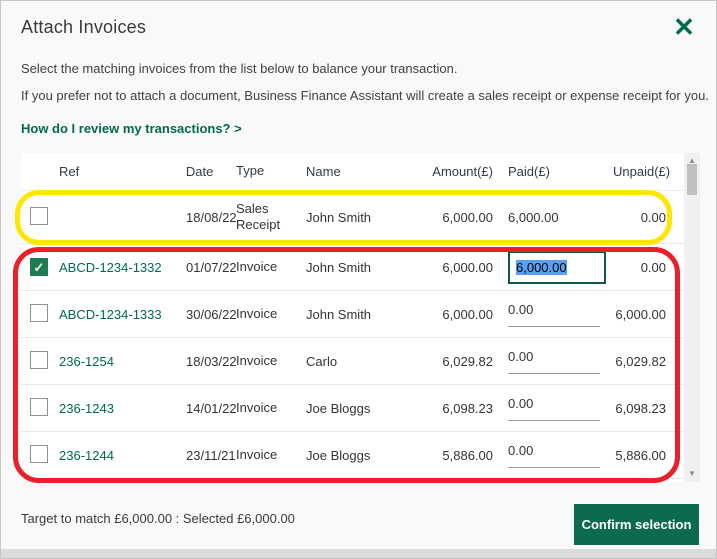 The width and height of the screenshot is (717, 559). What do you see at coordinates (467, 455) in the screenshot?
I see `row-amount: 5,886.00` at bounding box center [467, 455].